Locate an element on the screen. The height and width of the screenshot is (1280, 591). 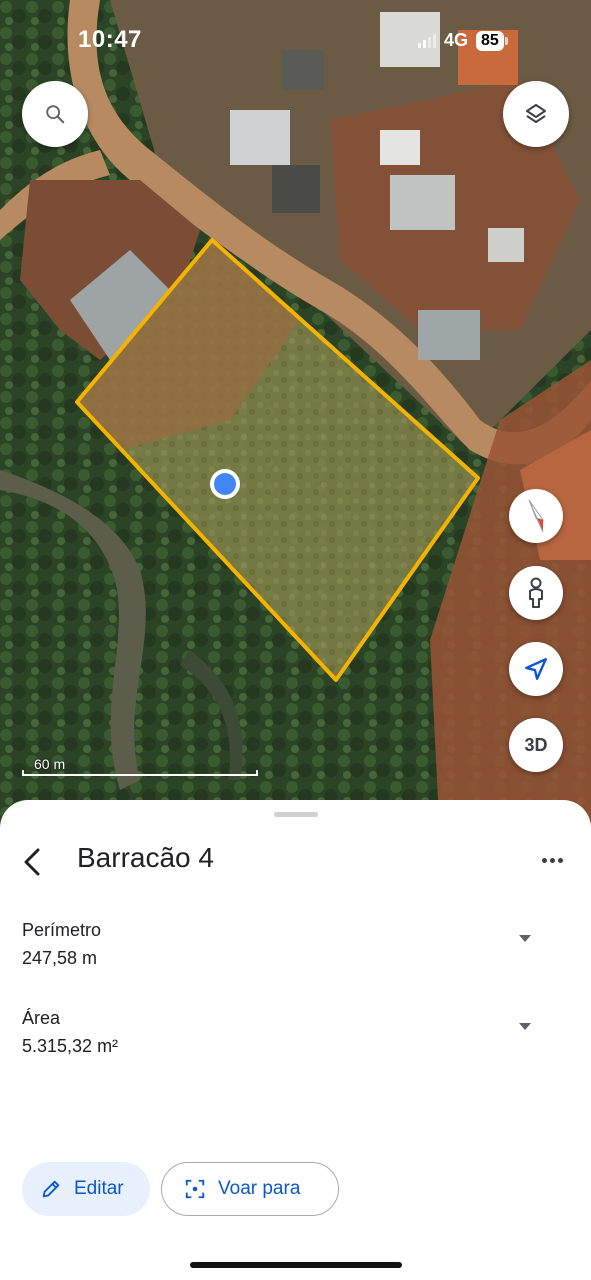
page-title: Barracão 4 is located at coordinates (145, 857).